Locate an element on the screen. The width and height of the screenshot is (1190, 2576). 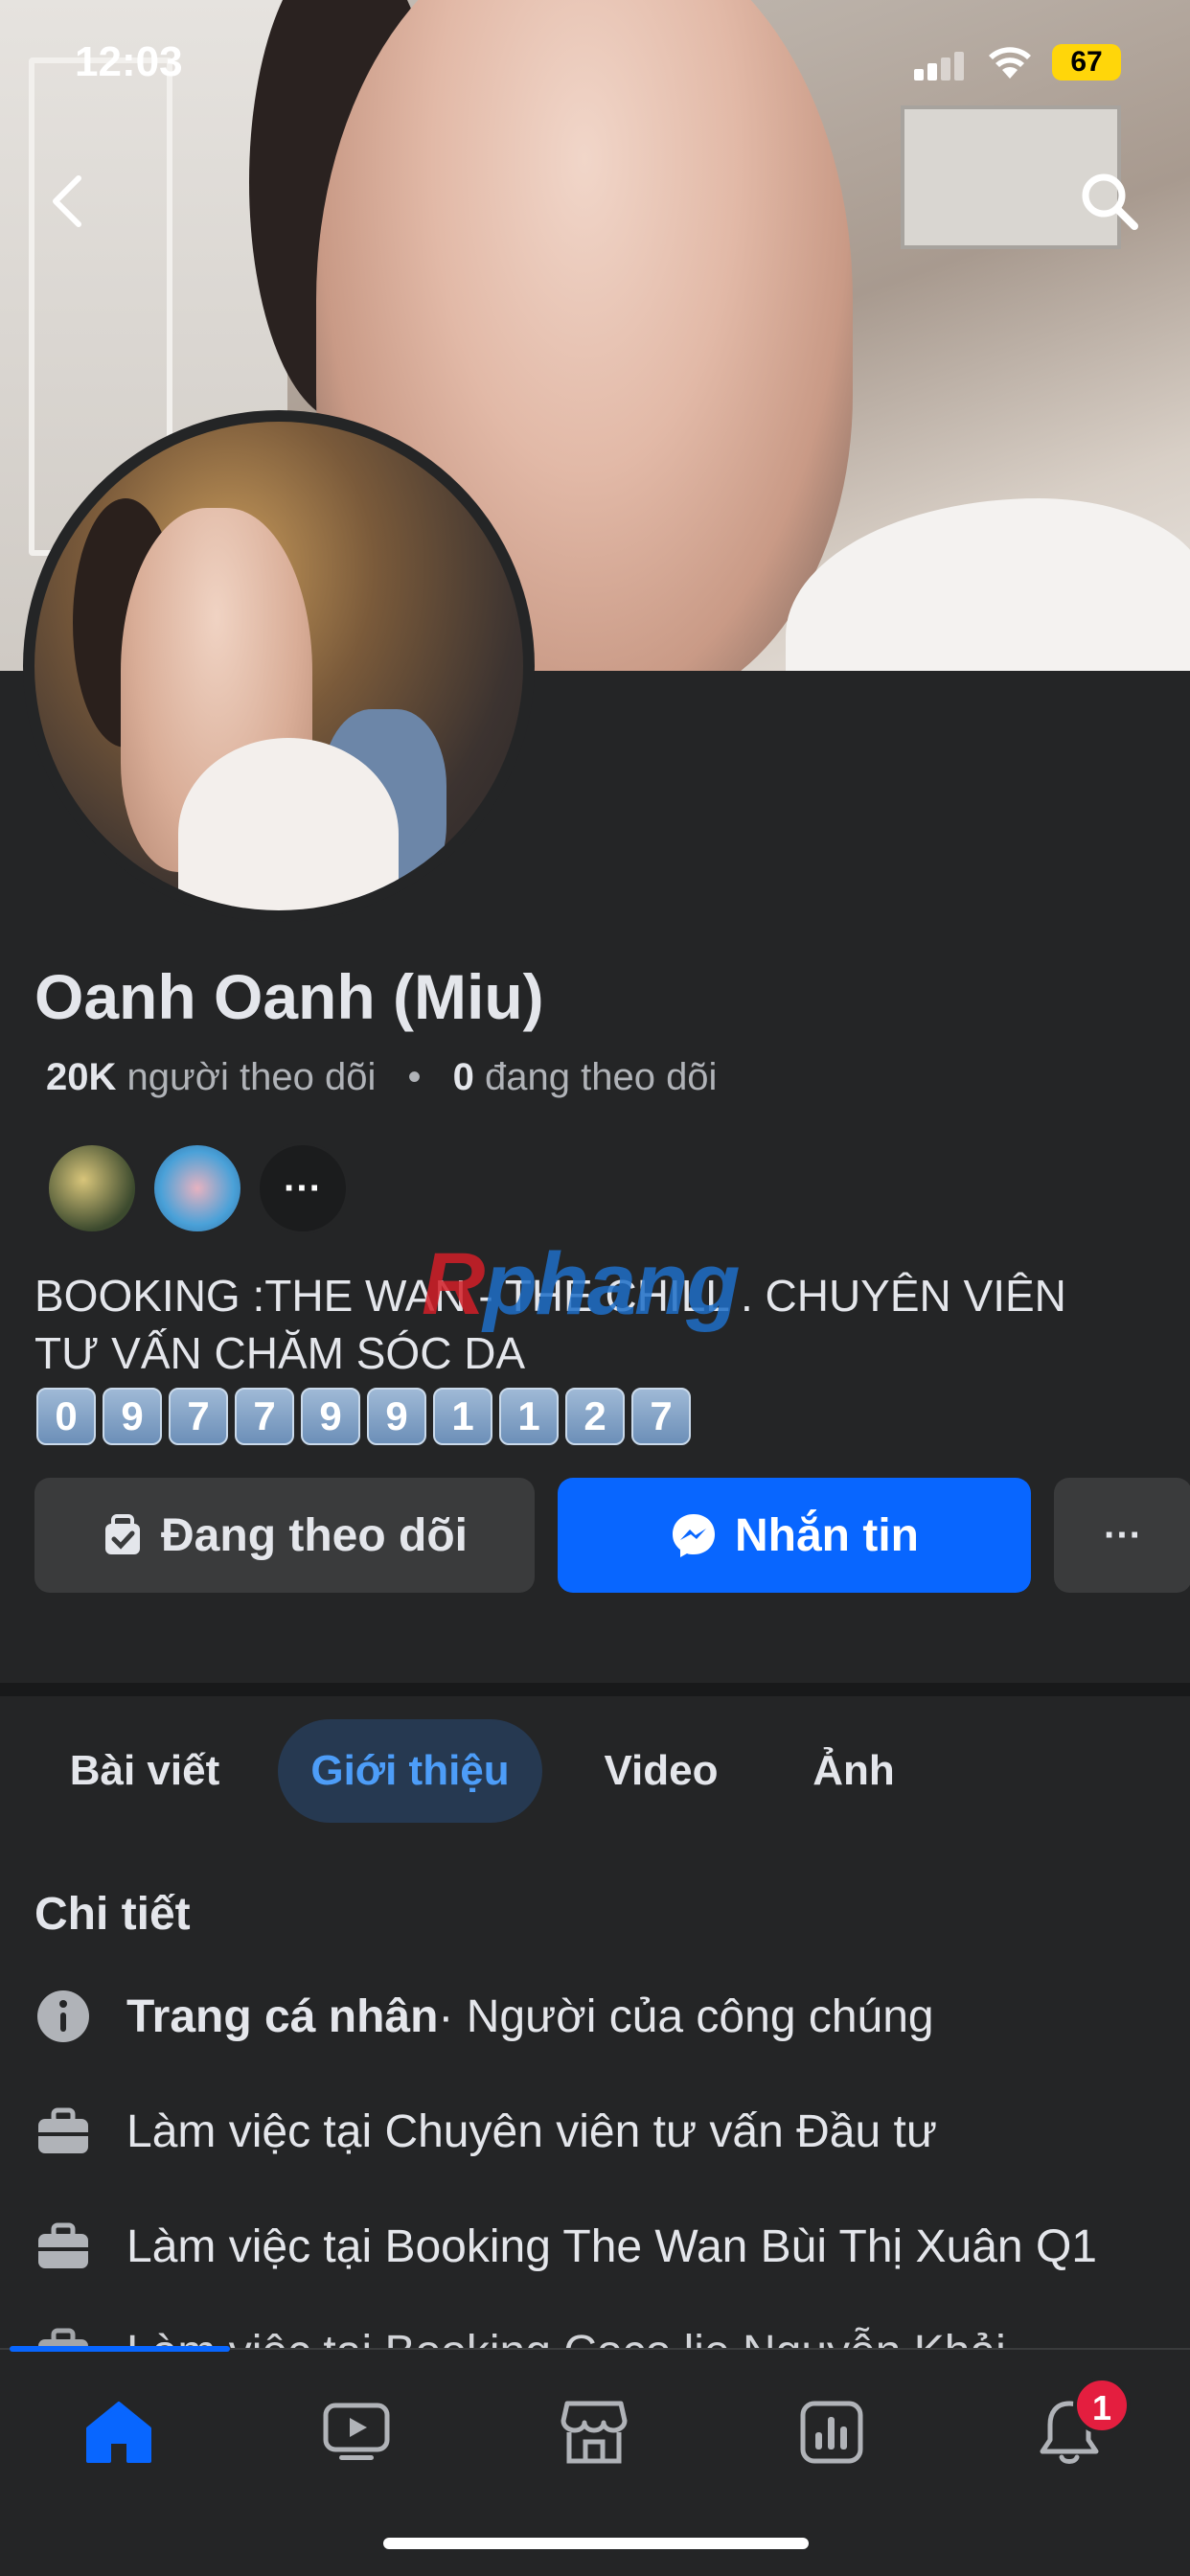
follow-stats: 20K người theo dõi • 0 đang theo dõi is located at coordinates (382, 1077).